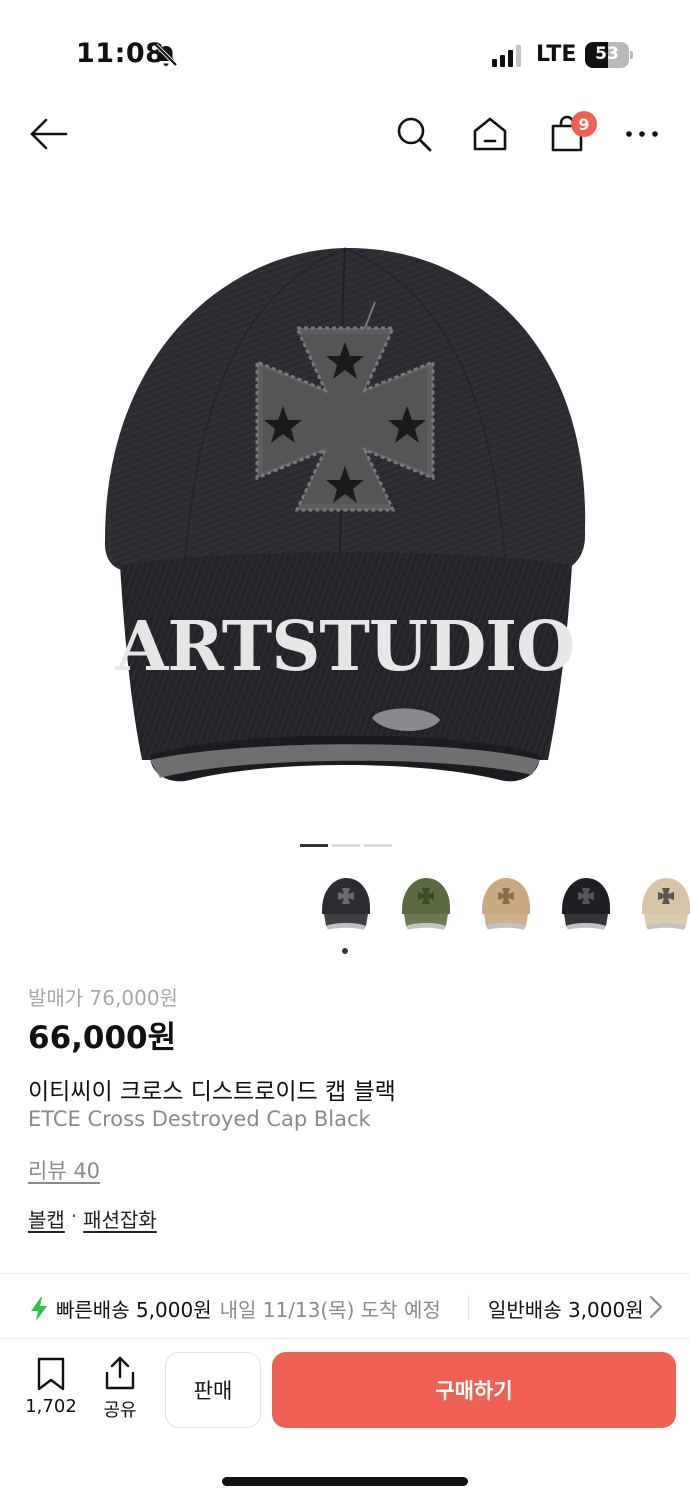 The width and height of the screenshot is (690, 1500). I want to click on cart-count-badge: 9, so click(584, 124).